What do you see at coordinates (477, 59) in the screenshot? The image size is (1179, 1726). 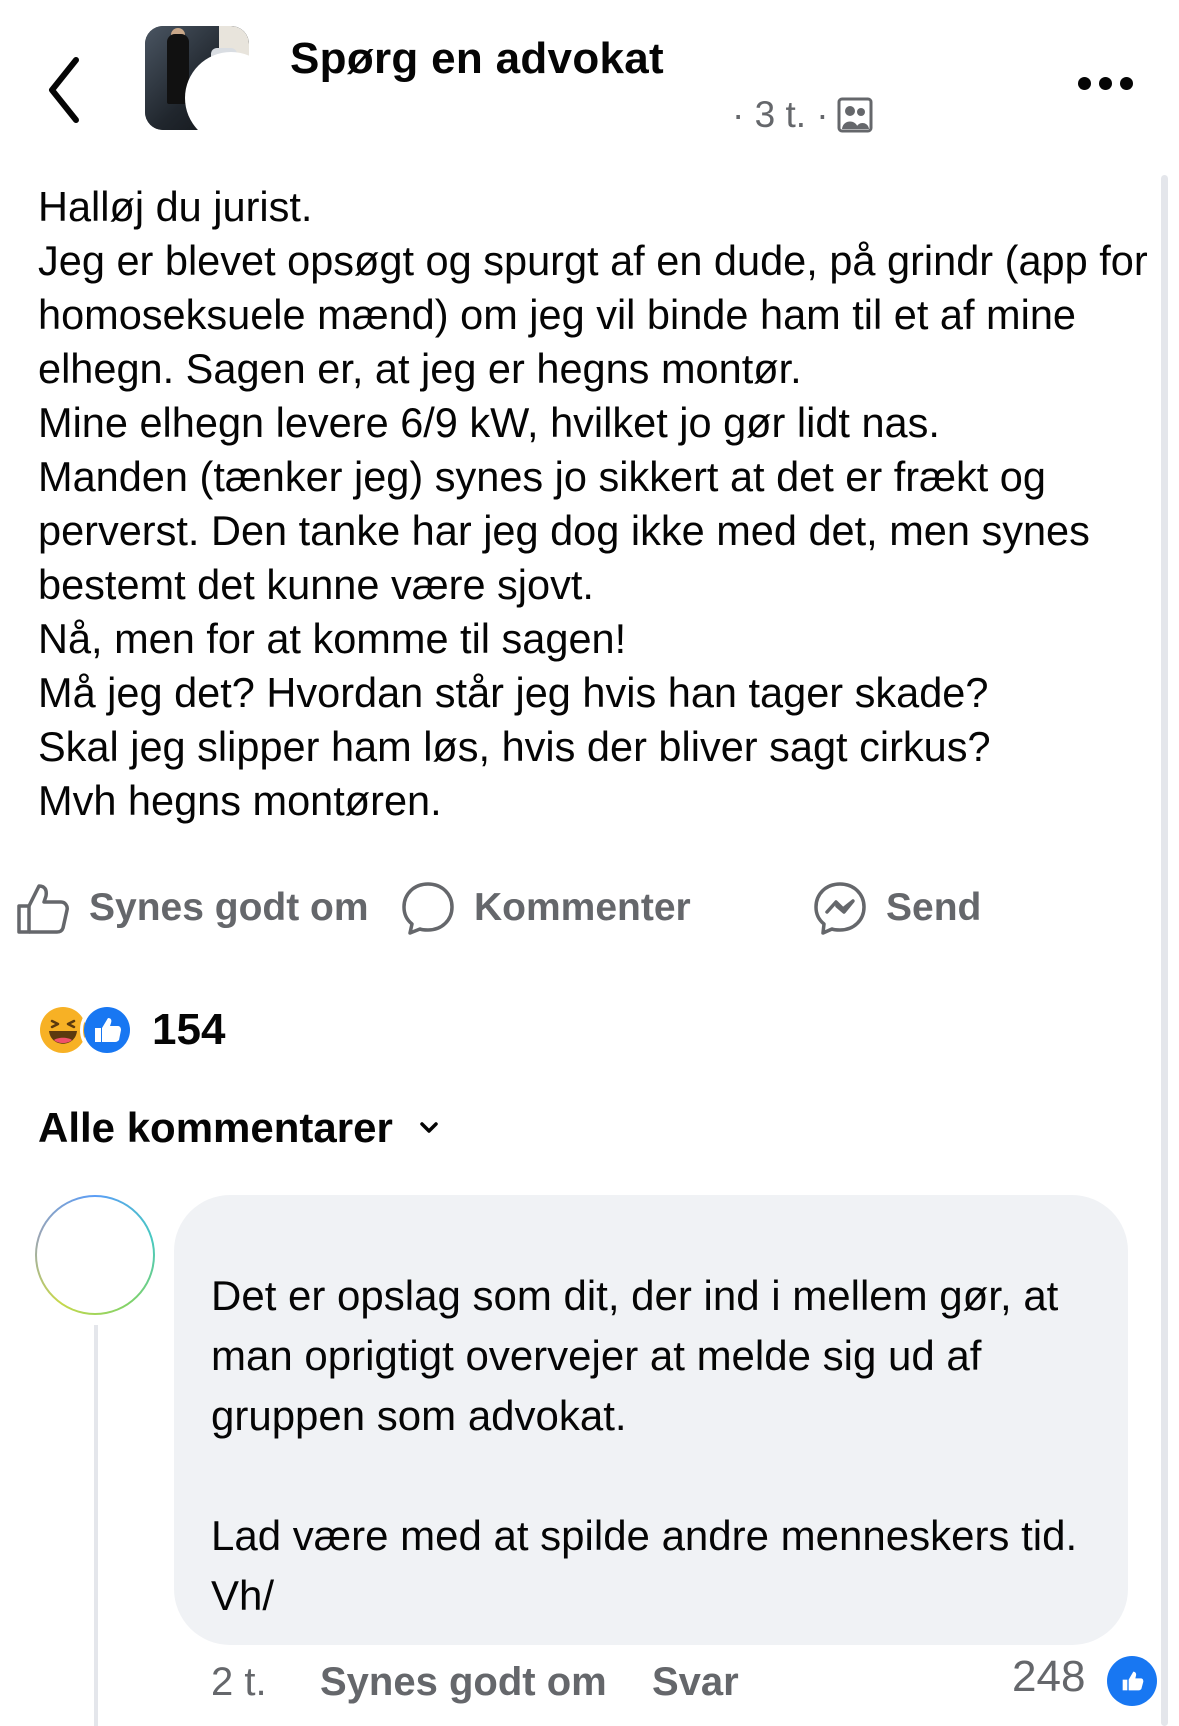 I see `group-title: Spørg en advokat` at bounding box center [477, 59].